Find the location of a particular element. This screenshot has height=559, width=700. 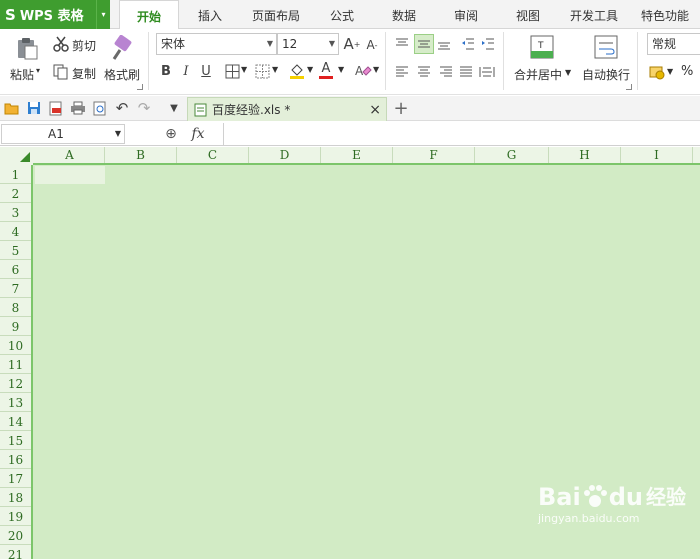

align-right-icon is located at coordinates (446, 72).